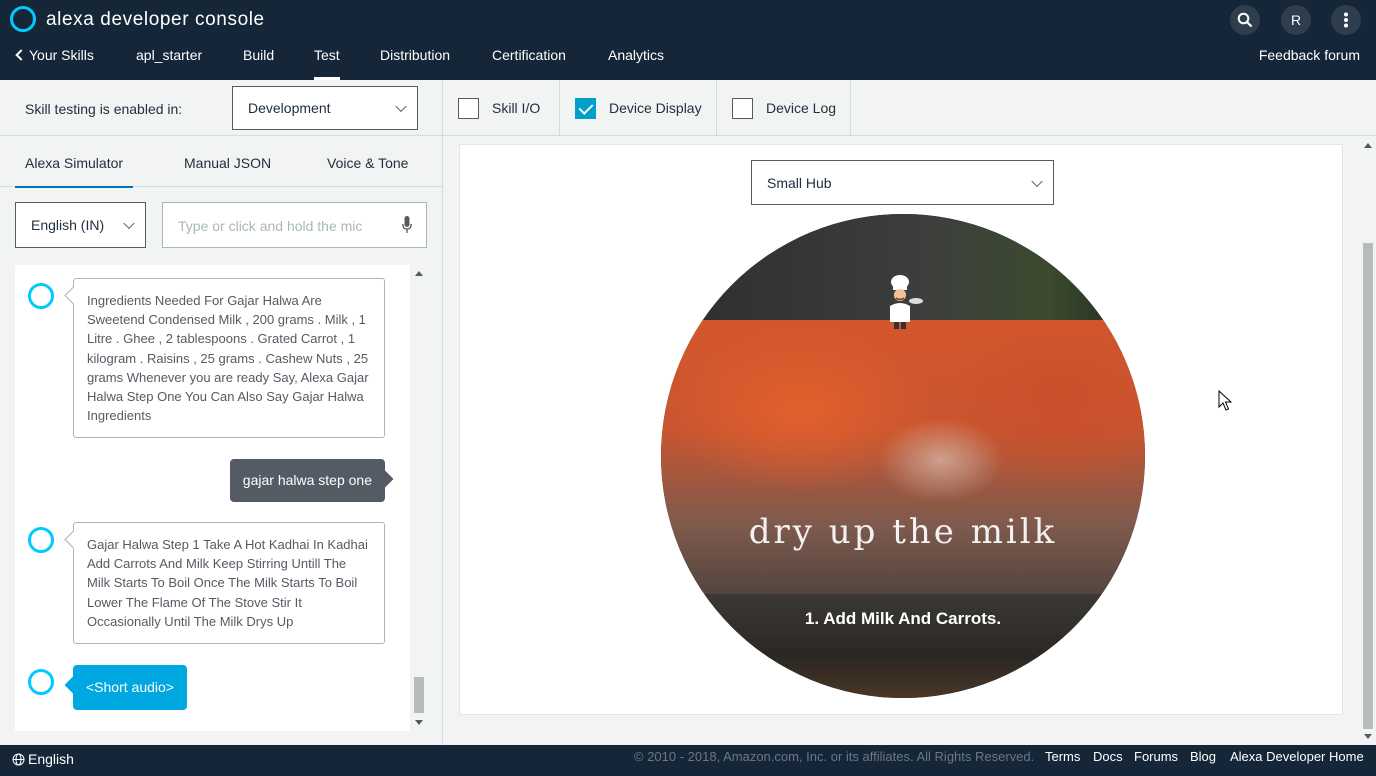 The image size is (1376, 776). Describe the element at coordinates (906, 302) in the screenshot. I see `chef-logo-icon` at that location.